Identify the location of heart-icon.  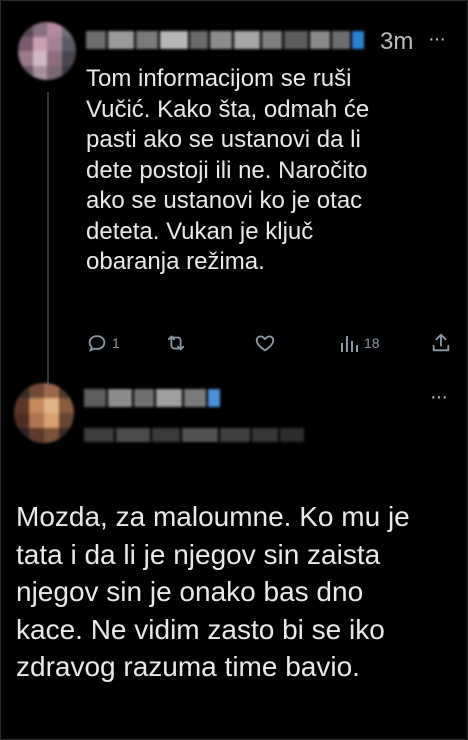
(265, 343).